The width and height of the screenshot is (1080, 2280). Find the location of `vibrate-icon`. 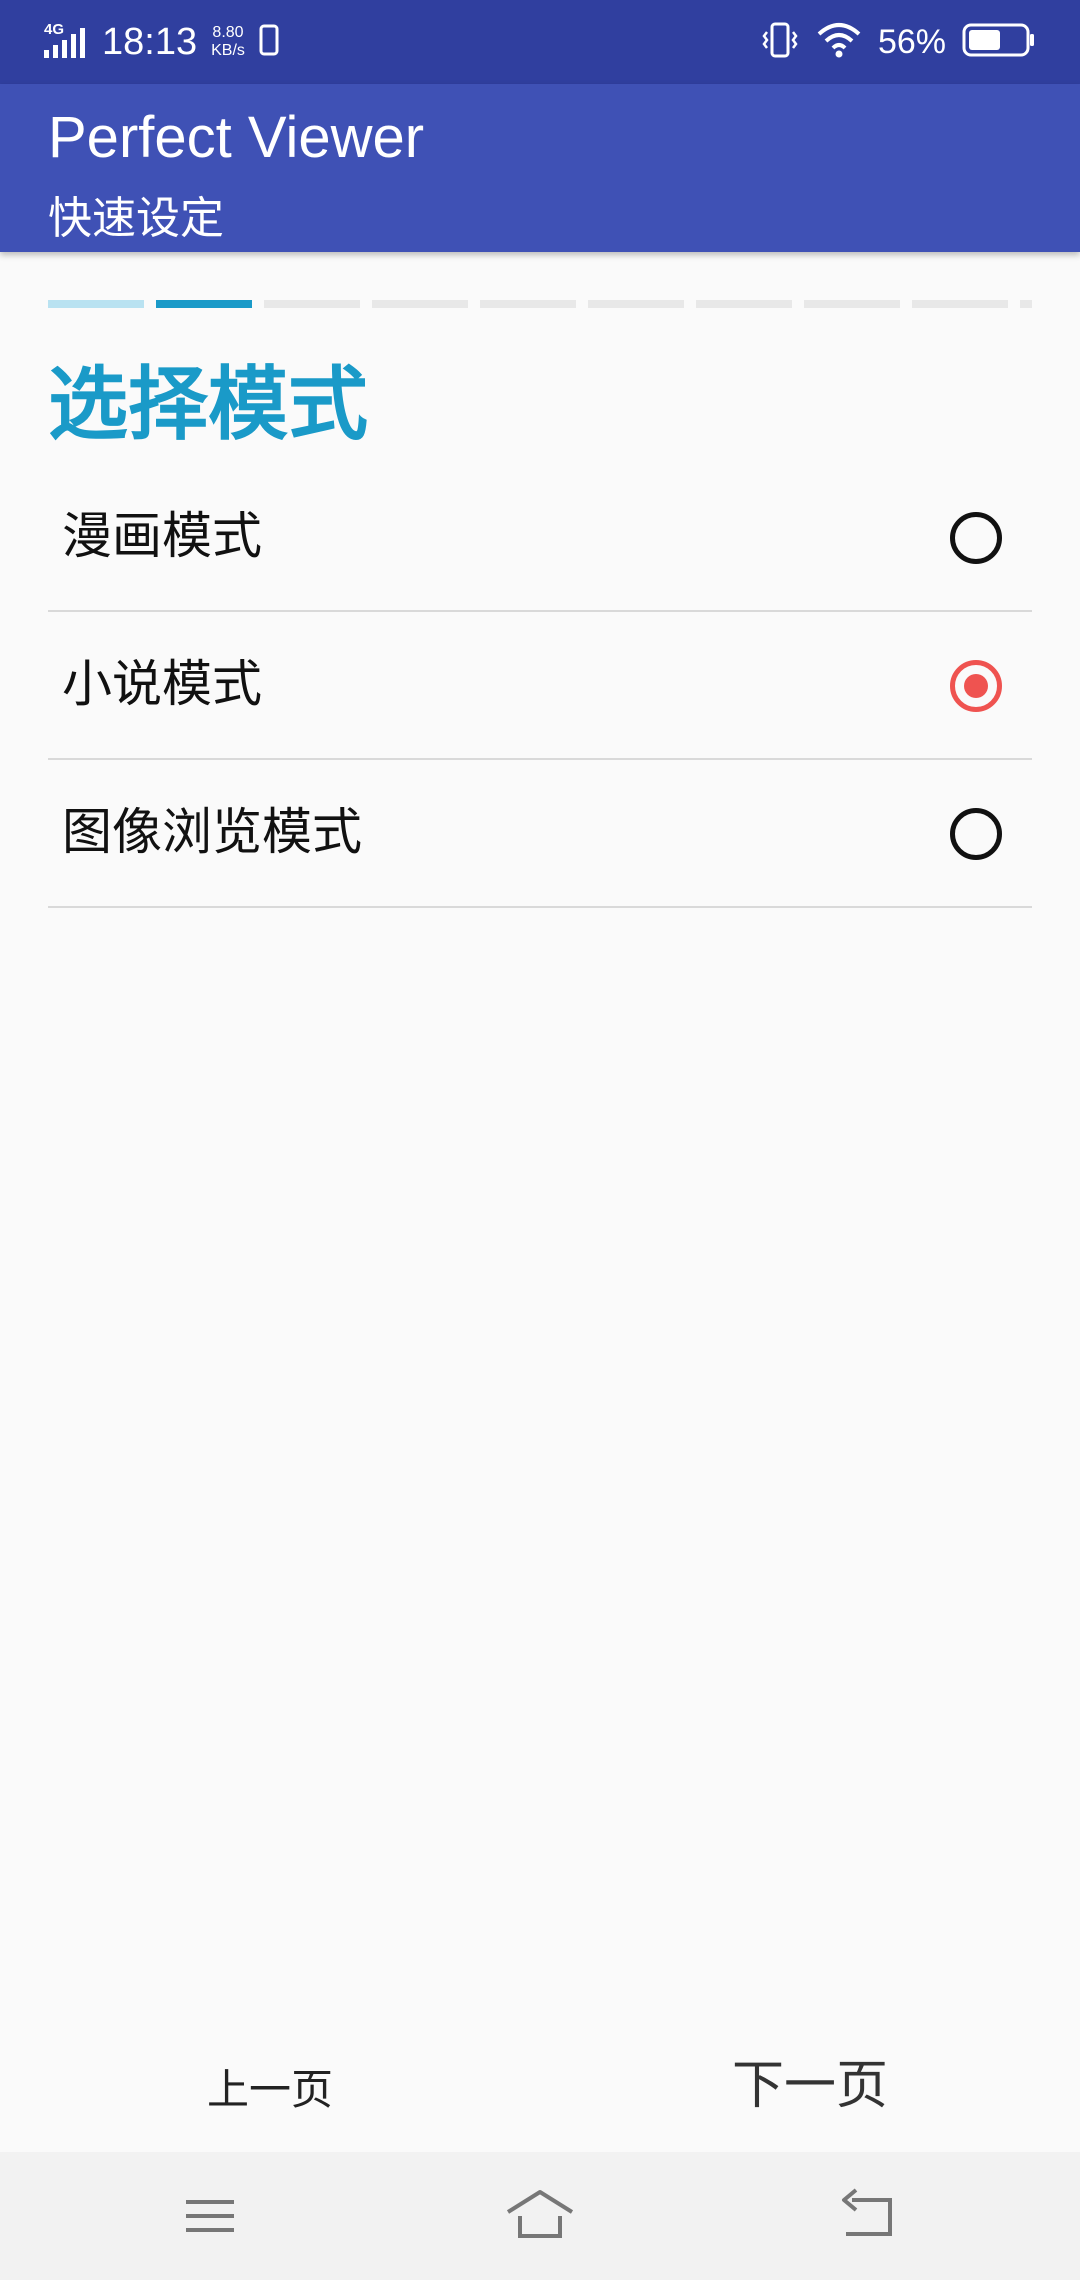

vibrate-icon is located at coordinates (780, 42).